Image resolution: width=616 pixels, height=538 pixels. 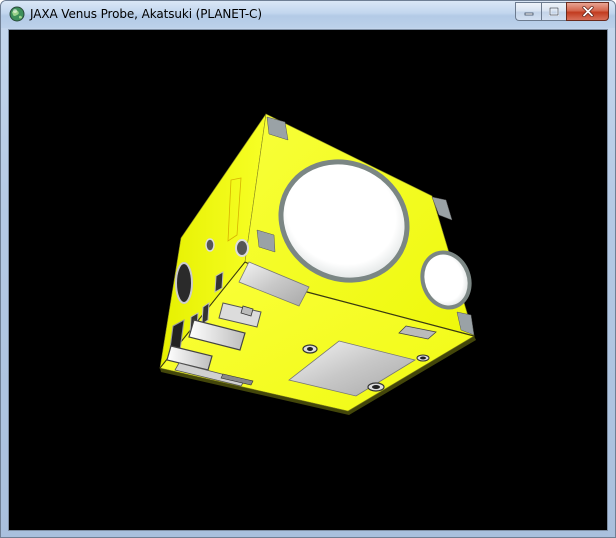 What do you see at coordinates (308, 14) in the screenshot?
I see `title-bar: JAXA Venus Probe, Akatsuki (PLANET-C)` at bounding box center [308, 14].